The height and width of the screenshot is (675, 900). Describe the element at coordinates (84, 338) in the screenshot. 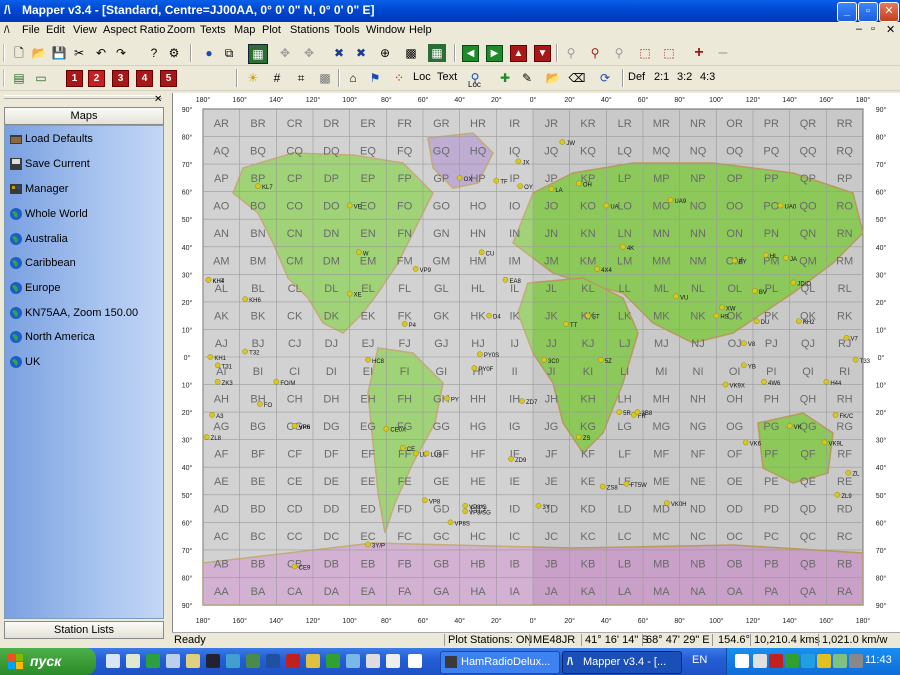

I see `list-item-north-america: North America` at that location.